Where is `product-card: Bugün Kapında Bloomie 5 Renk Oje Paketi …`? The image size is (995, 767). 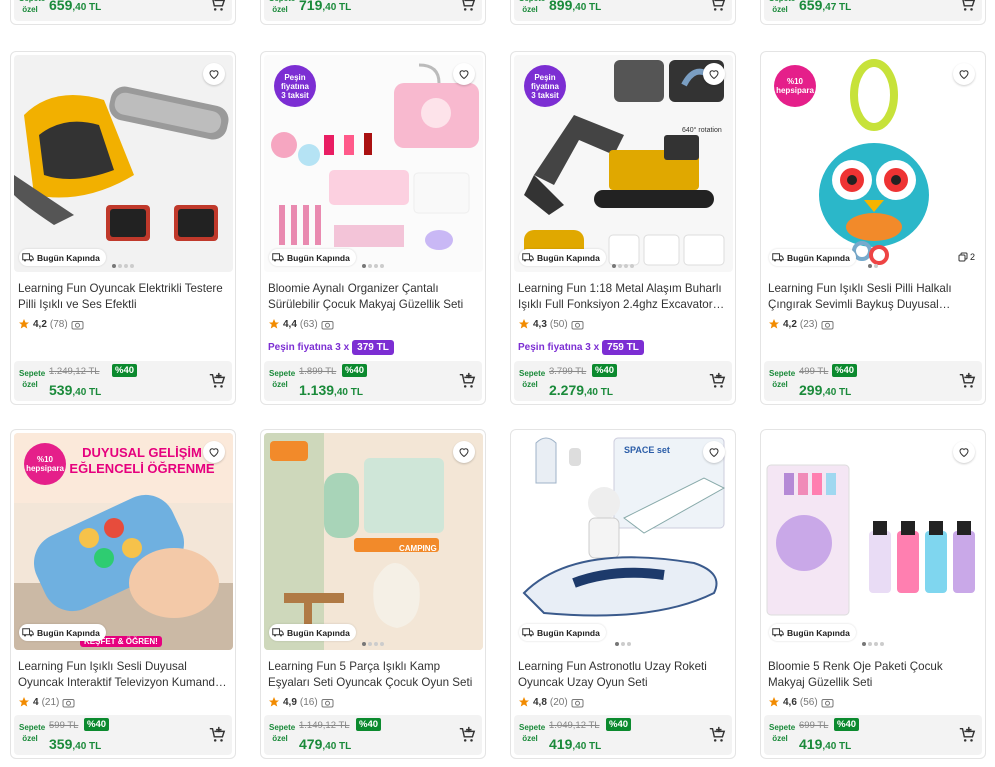 product-card: Bugün Kapında Bloomie 5 Renk Oje Paketi … is located at coordinates (873, 594).